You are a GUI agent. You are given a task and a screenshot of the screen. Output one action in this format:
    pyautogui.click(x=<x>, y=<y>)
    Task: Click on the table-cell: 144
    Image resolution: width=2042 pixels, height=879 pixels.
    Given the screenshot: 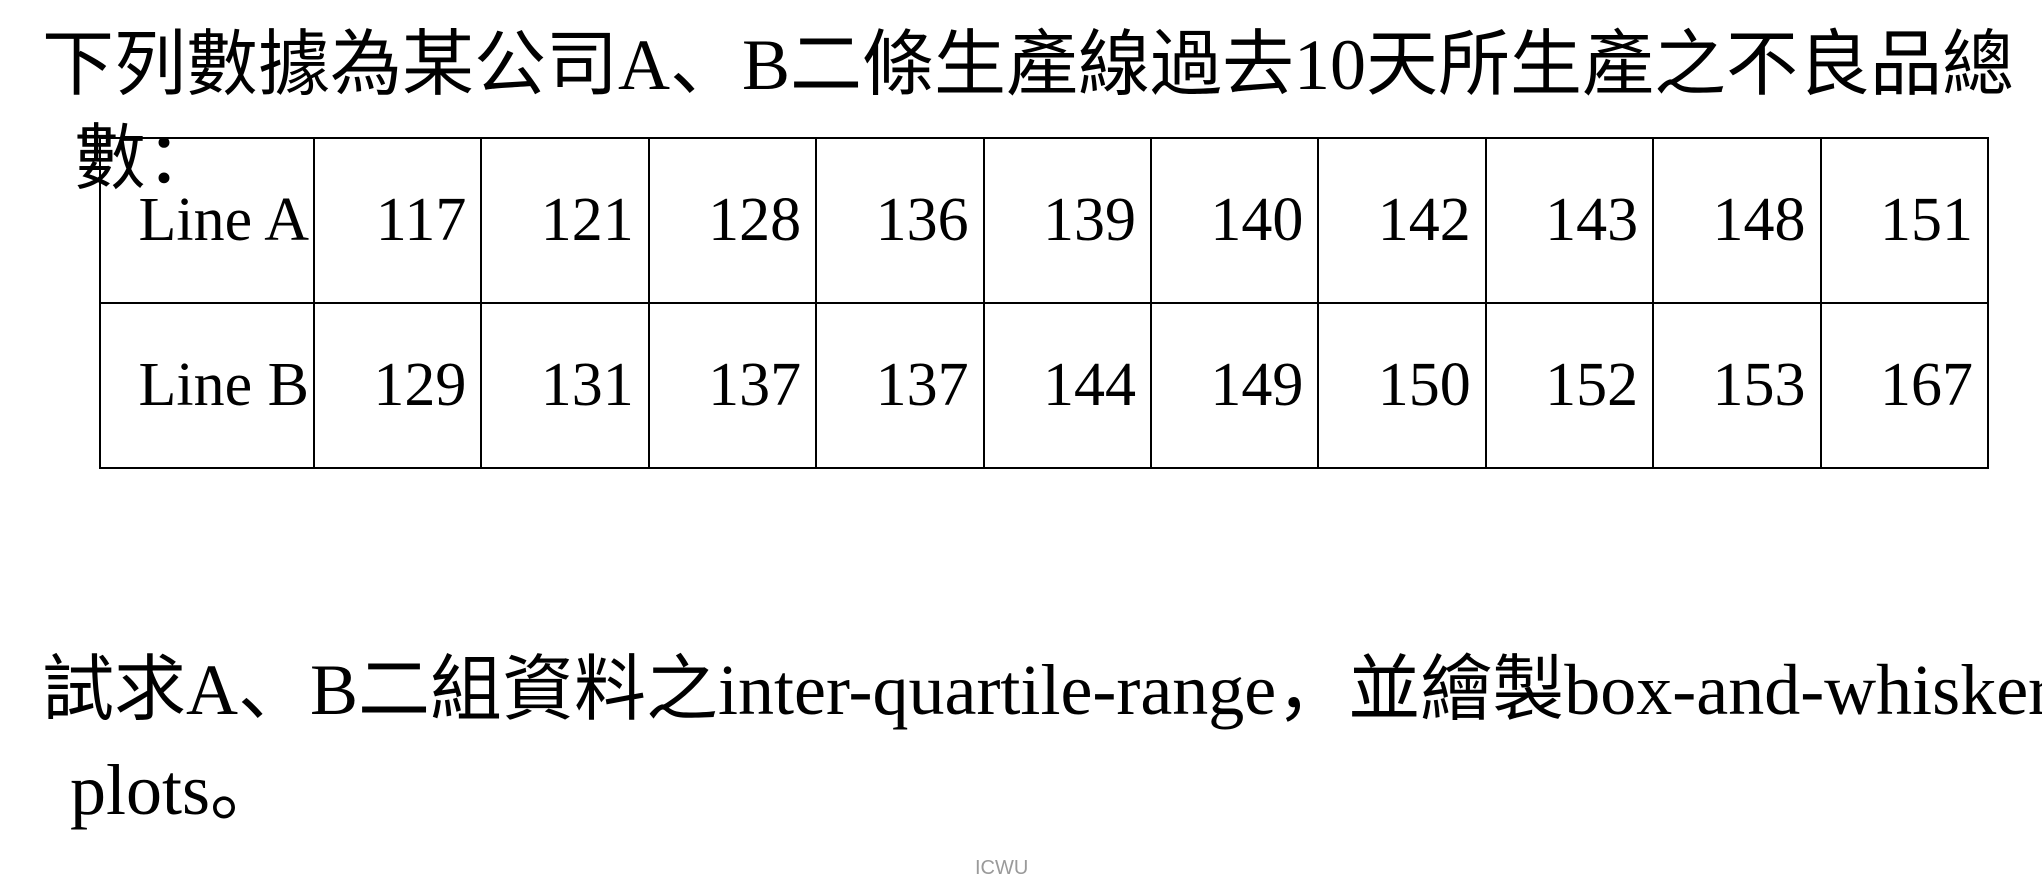 What is the action you would take?
    pyautogui.click(x=1067, y=385)
    